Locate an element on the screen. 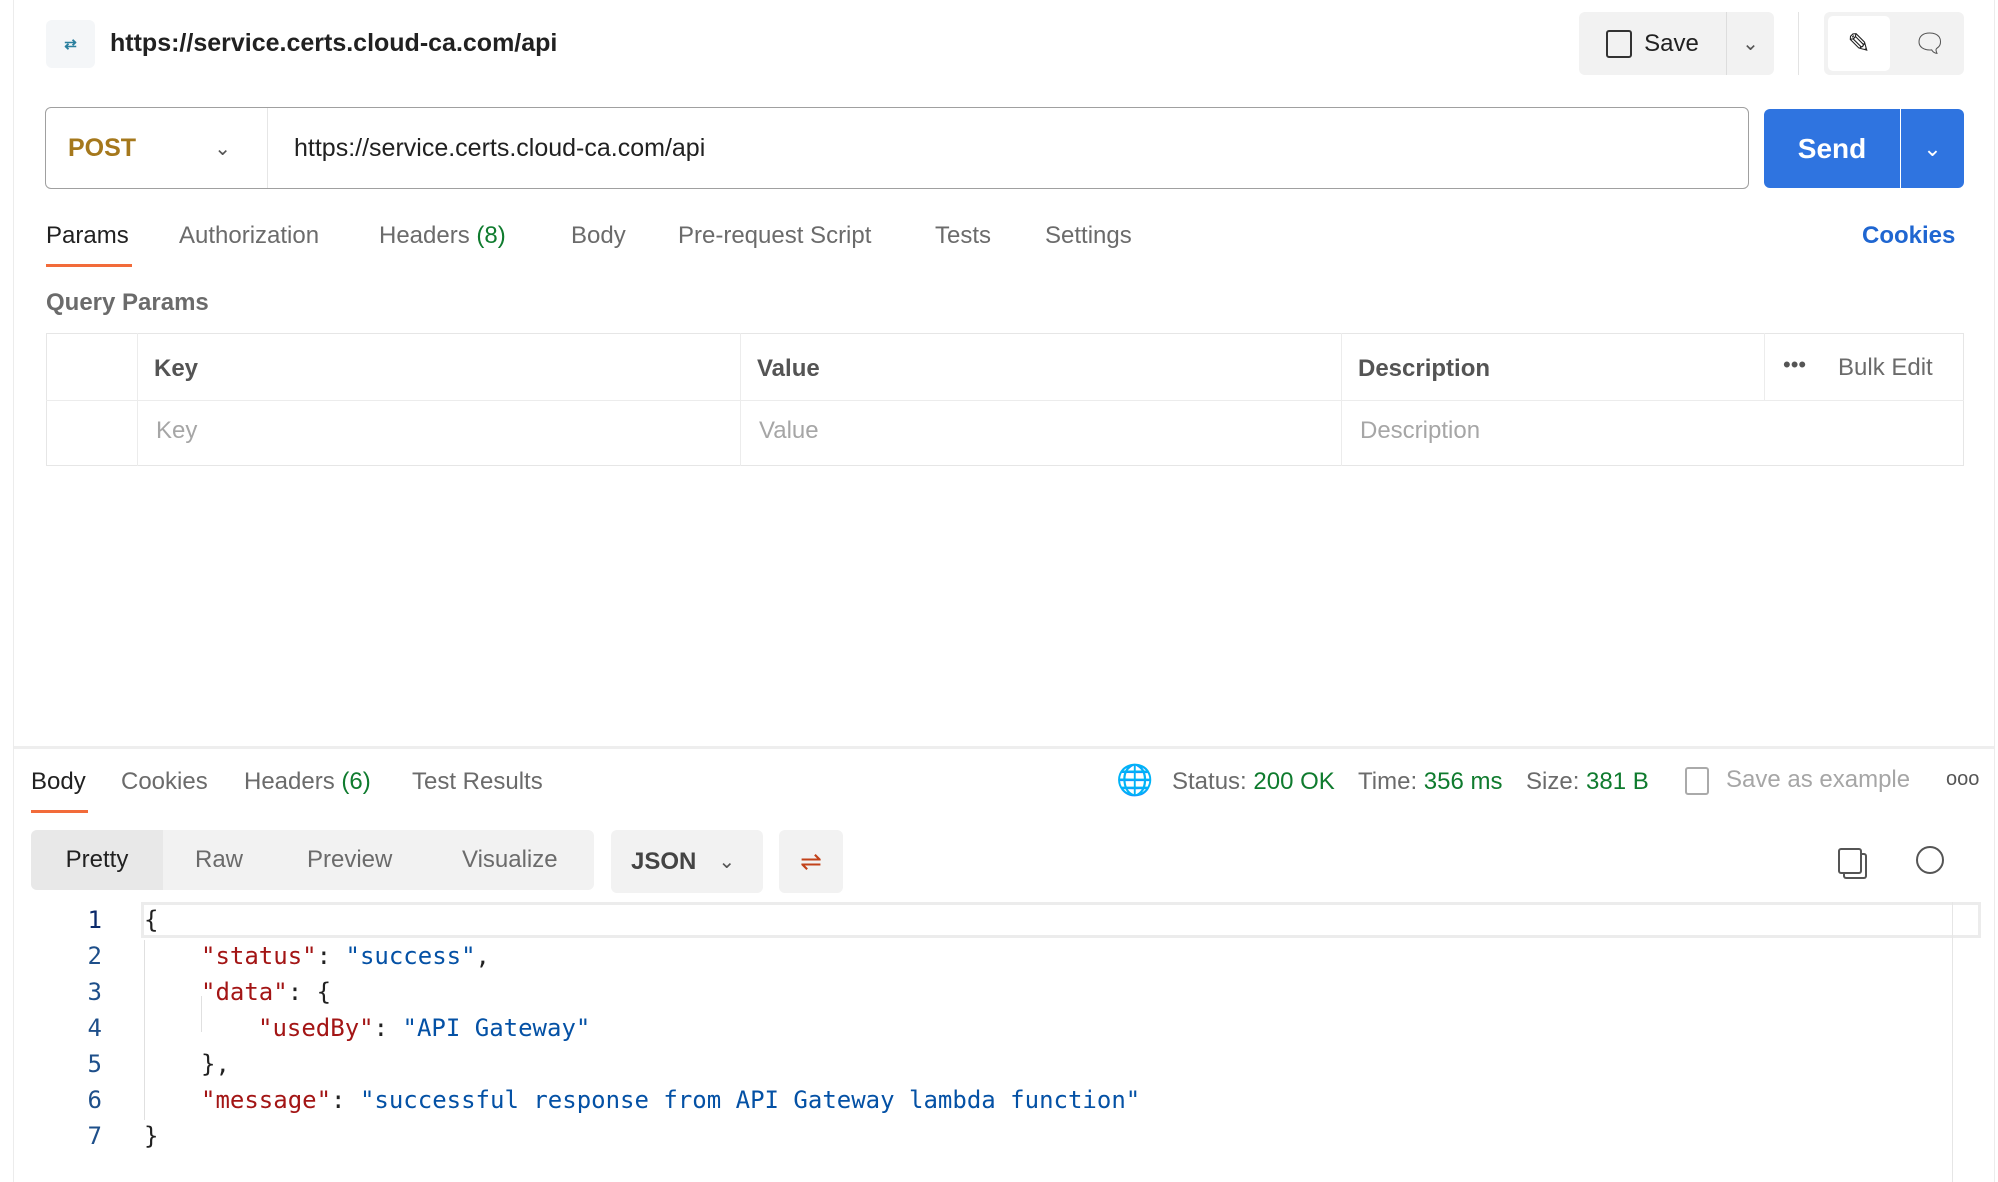 The image size is (1998, 1182). size-info: Size: 381 B is located at coordinates (1587, 781).